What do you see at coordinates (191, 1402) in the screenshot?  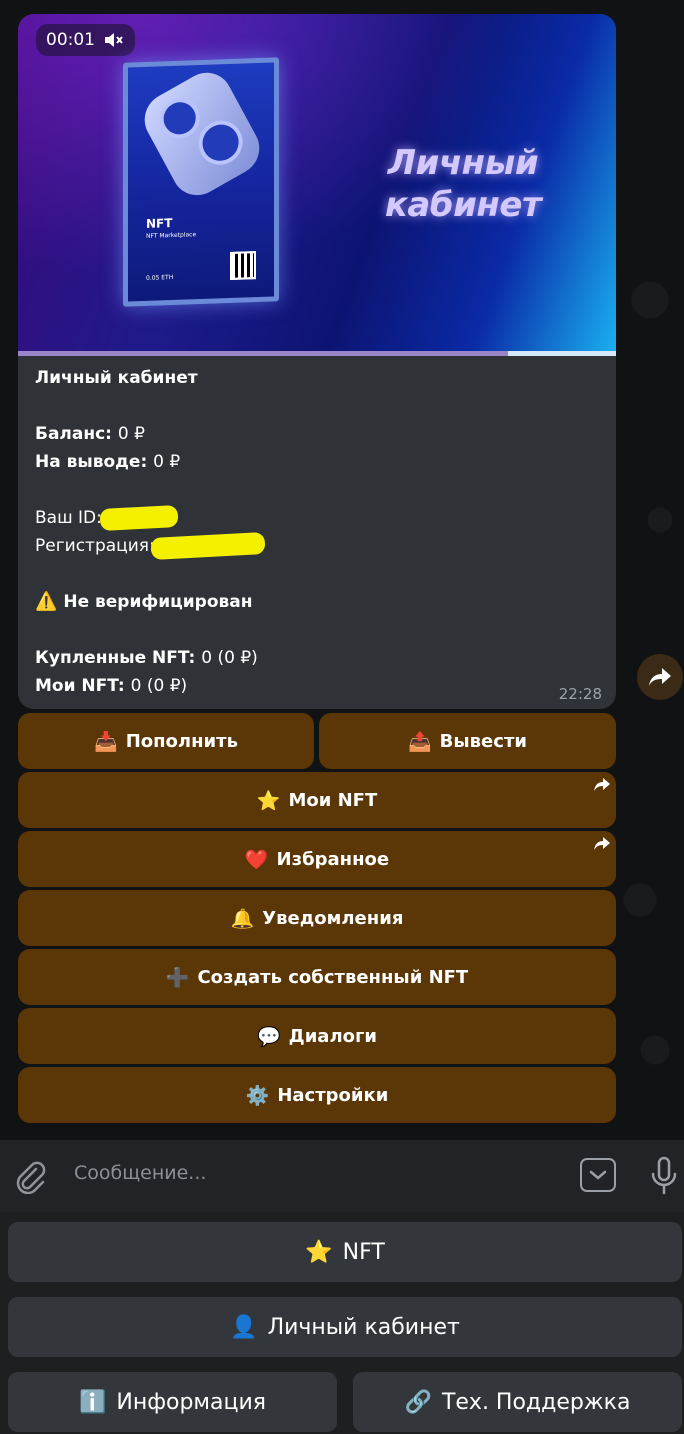 I see `info-label: Информация` at bounding box center [191, 1402].